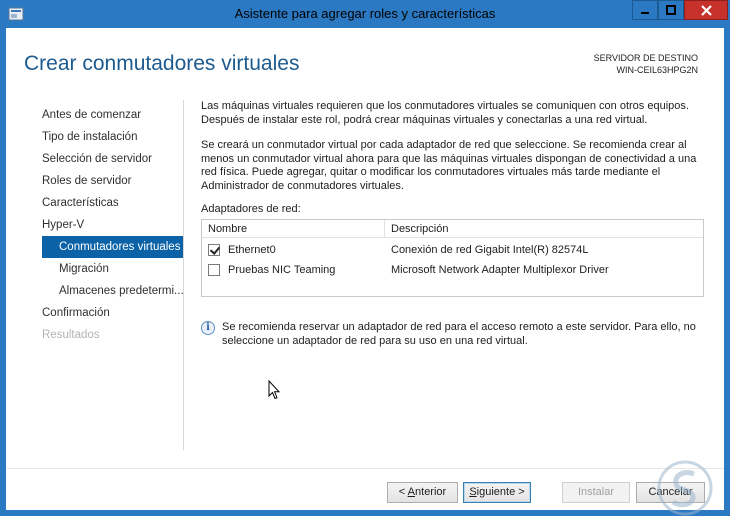 This screenshot has height=516, width=730. Describe the element at coordinates (490, 250) in the screenshot. I see `adapter-description: Conexión de red Gigabit Intel(R) 82574L` at that location.